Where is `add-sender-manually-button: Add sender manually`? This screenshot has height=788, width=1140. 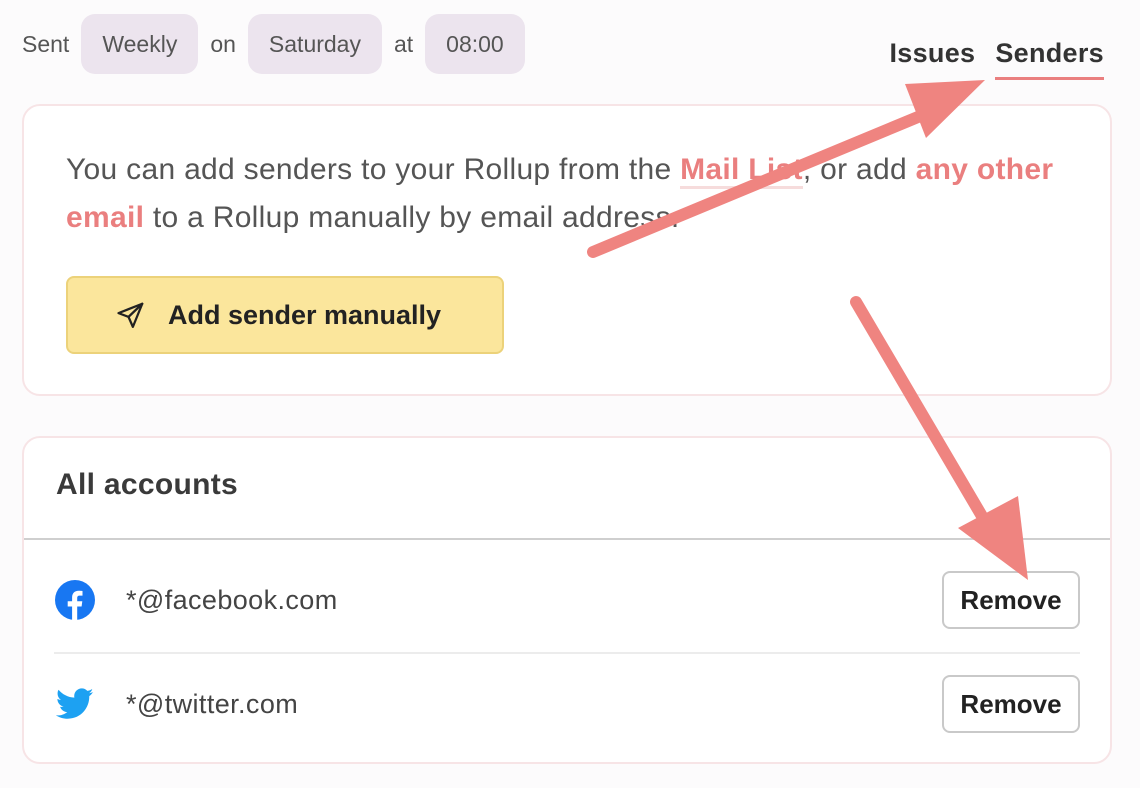 add-sender-manually-button: Add sender manually is located at coordinates (285, 315).